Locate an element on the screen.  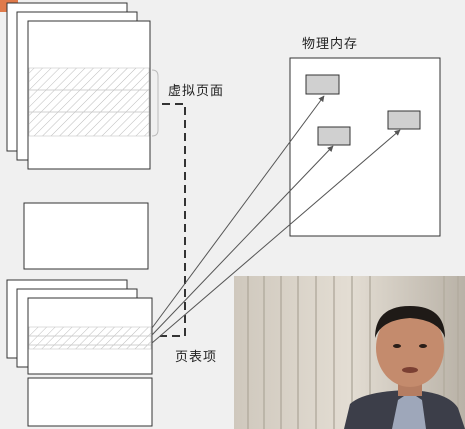
page-table-entry-label: 页表项 is located at coordinates (196, 357).